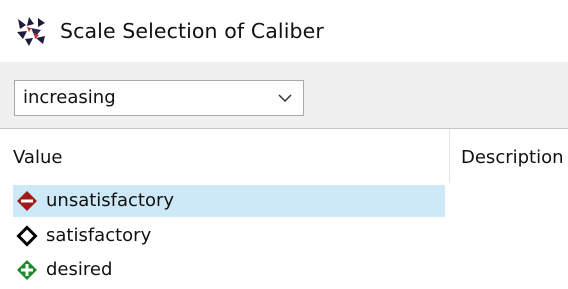 This screenshot has height=289, width=568. Describe the element at coordinates (31, 31) in the screenshot. I see `caliber-scale-icon` at that location.